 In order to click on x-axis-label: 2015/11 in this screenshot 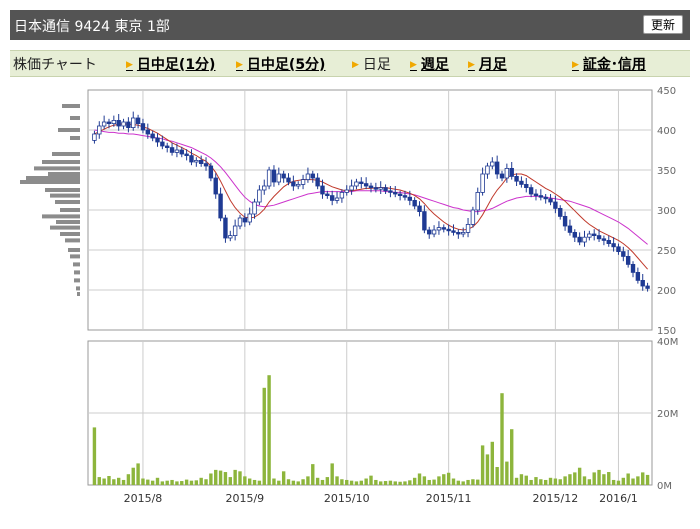, I will do `click(449, 498)`.